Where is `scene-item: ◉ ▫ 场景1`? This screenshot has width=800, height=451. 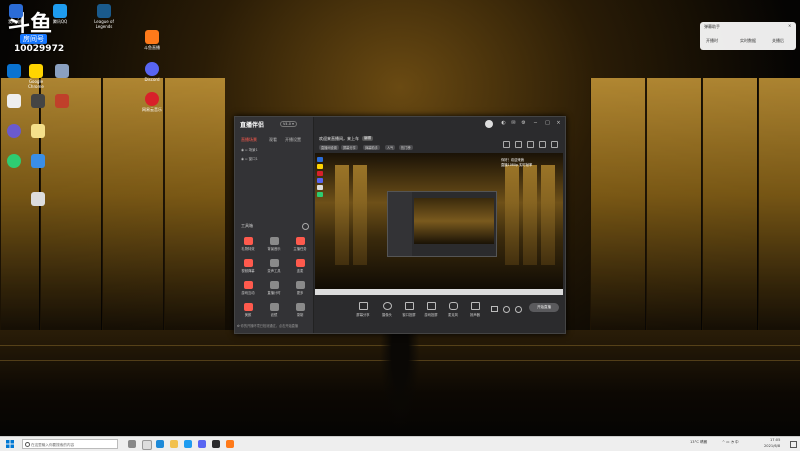 scene-item: ◉ ▫ 场景1 is located at coordinates (249, 150).